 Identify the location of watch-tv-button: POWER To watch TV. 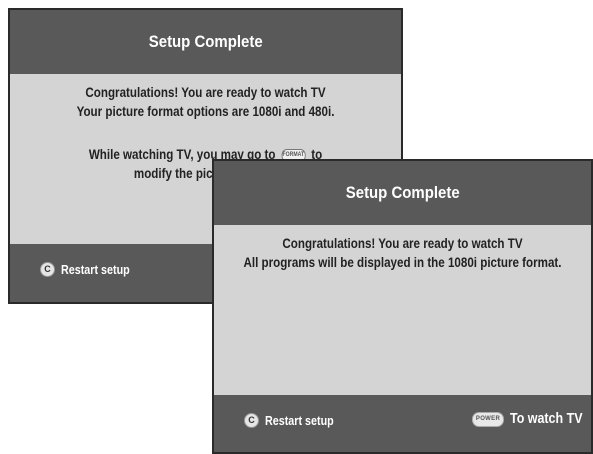
(532, 419).